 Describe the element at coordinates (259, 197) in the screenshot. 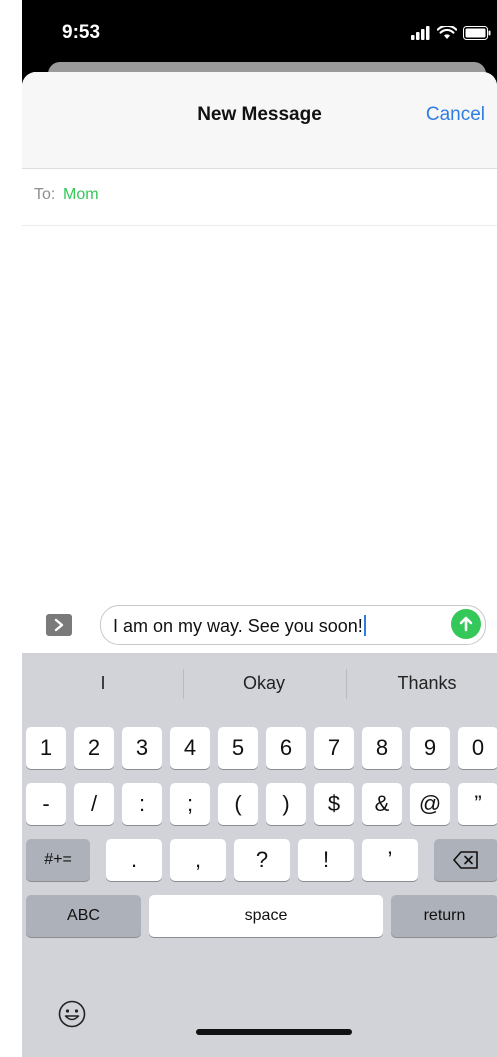

I see `recipient-field: To: Mom` at that location.